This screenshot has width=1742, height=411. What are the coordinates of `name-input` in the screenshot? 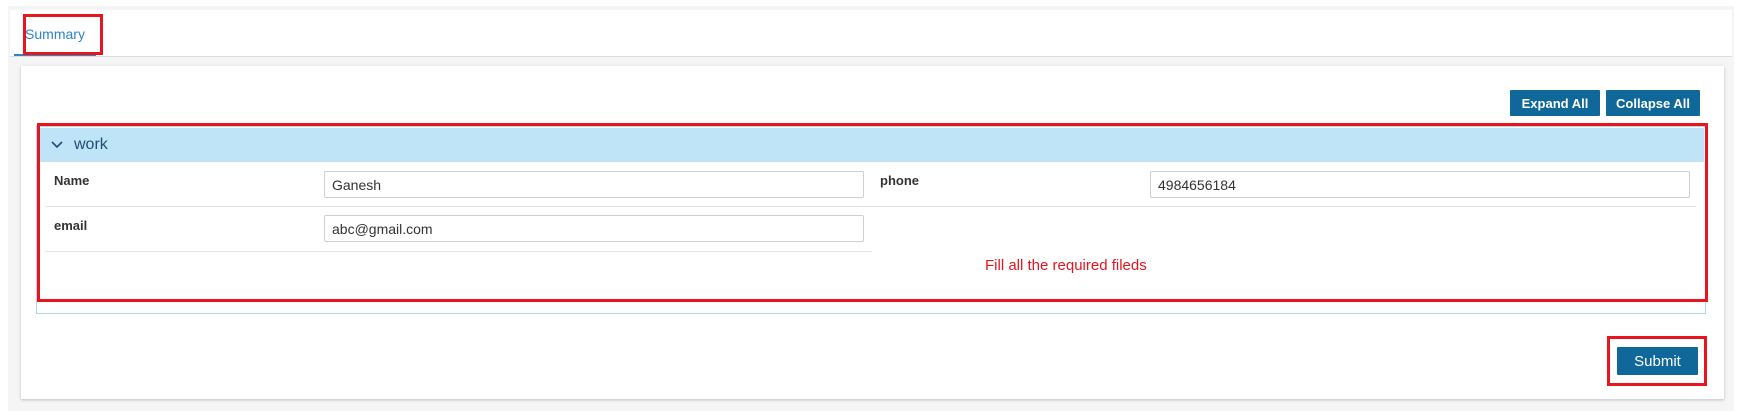 It's located at (594, 184).